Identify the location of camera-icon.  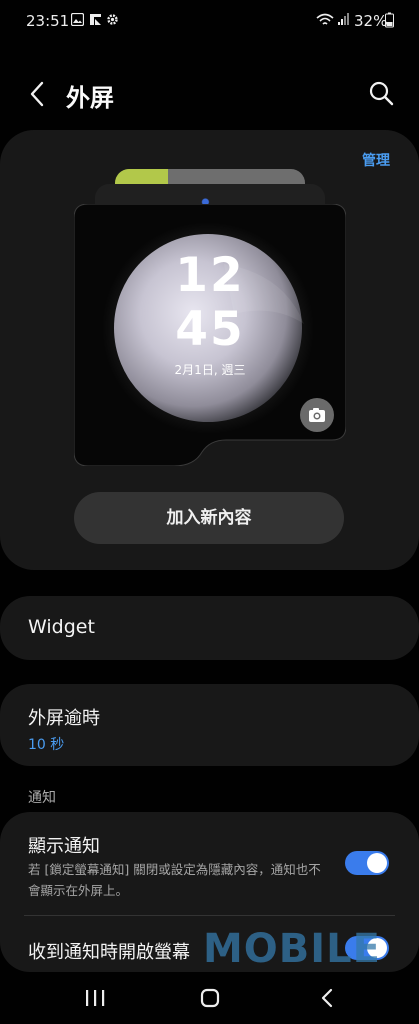
(317, 415).